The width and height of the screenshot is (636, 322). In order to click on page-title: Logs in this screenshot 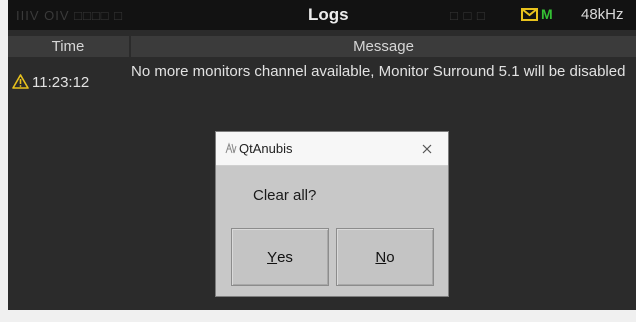, I will do `click(328, 14)`.